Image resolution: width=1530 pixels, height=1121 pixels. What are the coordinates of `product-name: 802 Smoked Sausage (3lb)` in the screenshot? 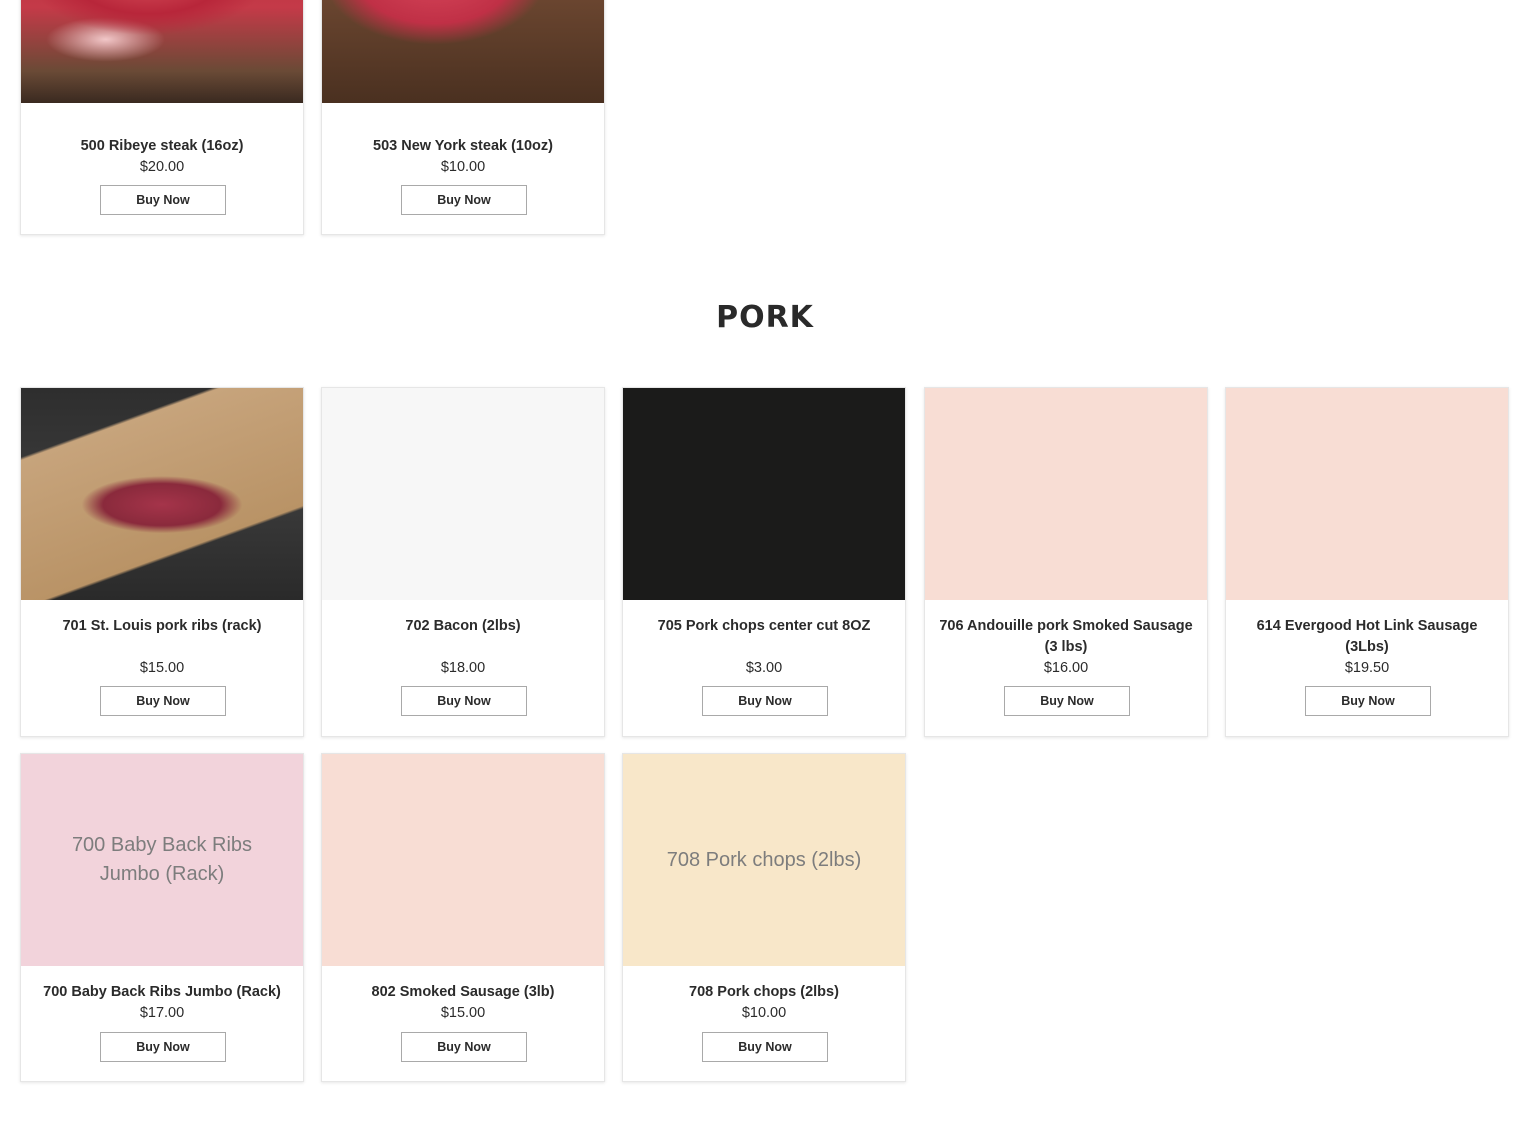 It's located at (463, 992).